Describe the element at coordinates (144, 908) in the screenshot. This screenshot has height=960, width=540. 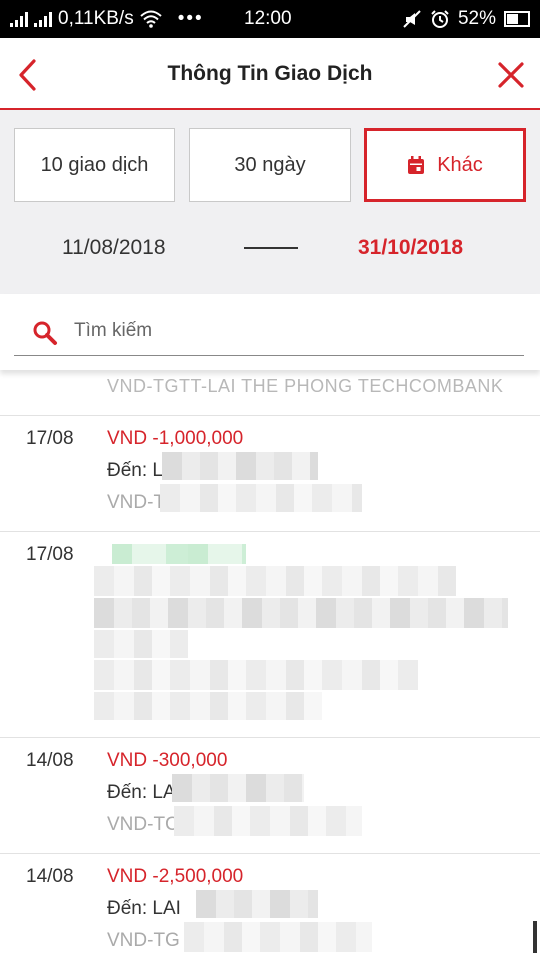
I see `transaction-recipient: Đến: LAI` at that location.